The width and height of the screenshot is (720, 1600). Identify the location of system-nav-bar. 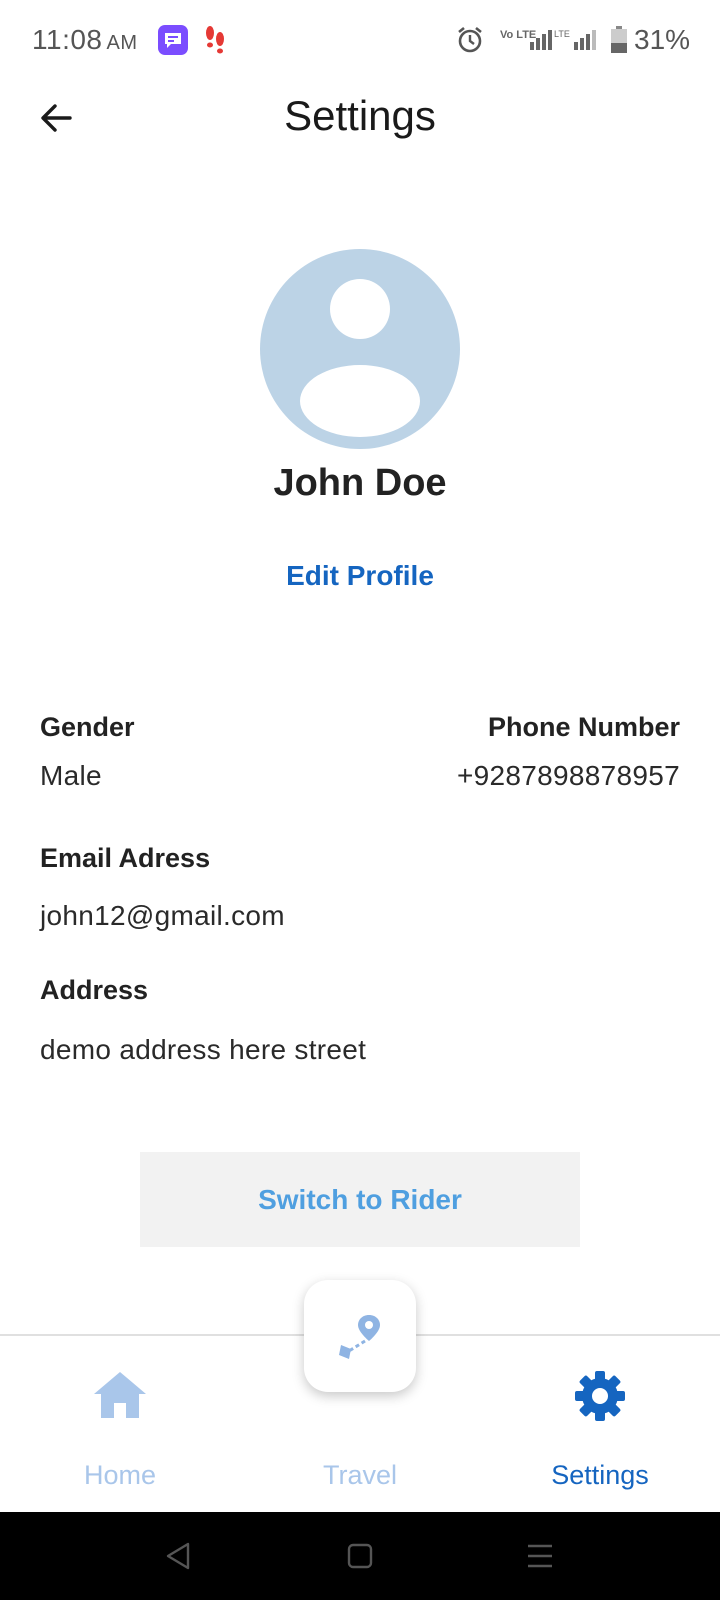
(360, 1556).